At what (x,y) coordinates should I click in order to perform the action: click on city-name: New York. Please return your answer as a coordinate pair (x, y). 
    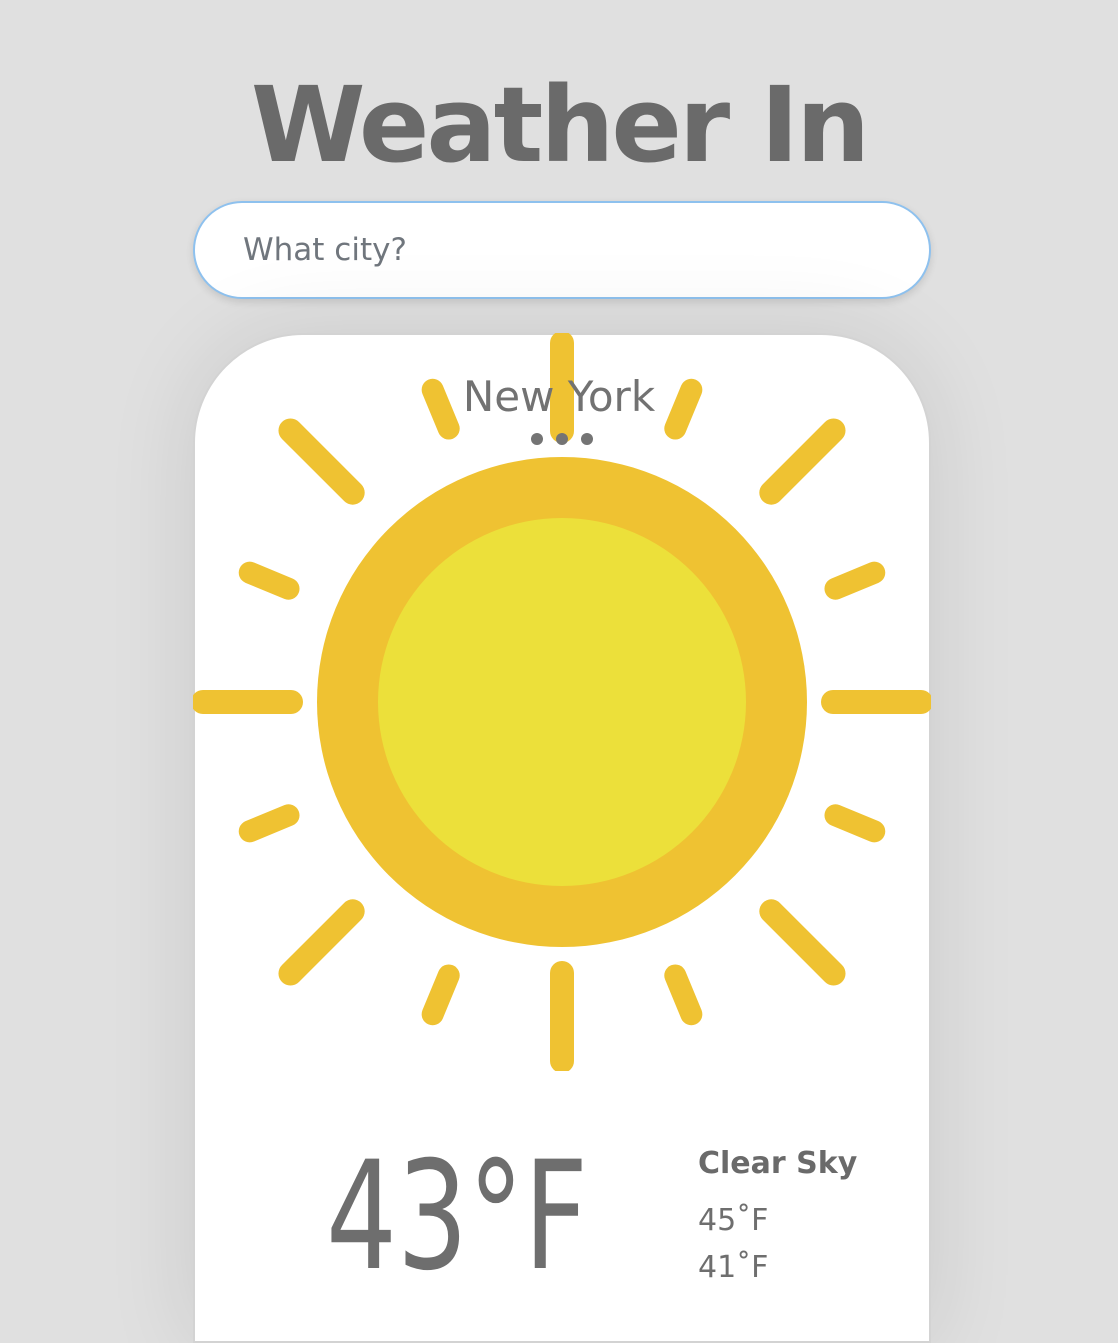
    Looking at the image, I should click on (559, 396).